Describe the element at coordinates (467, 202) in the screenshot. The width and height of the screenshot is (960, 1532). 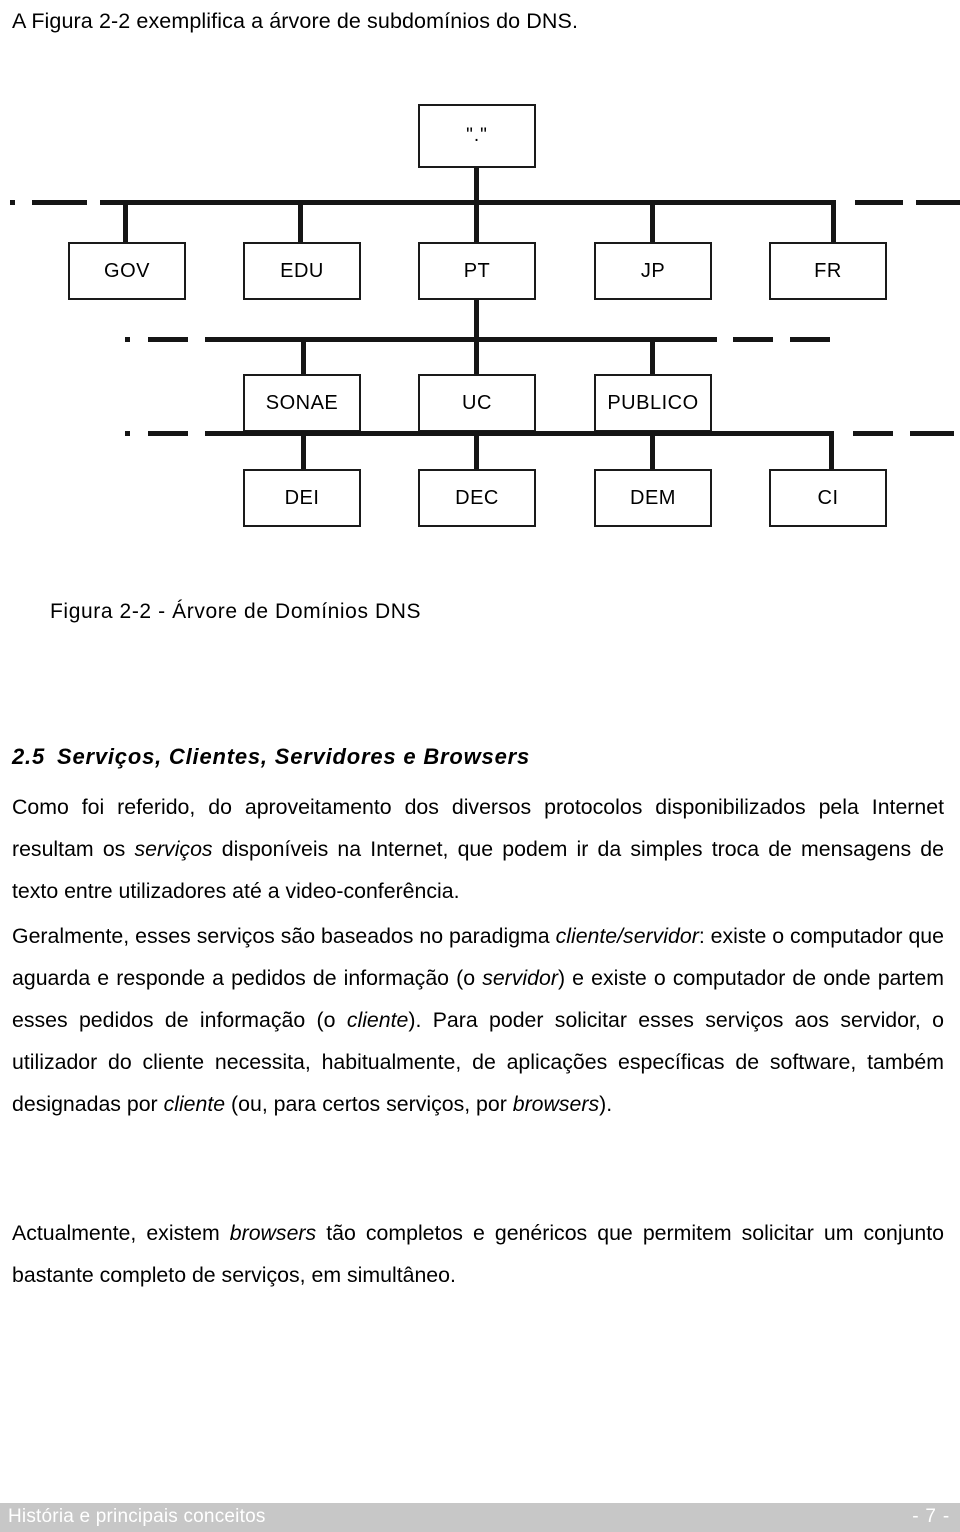
I see `bus1-main` at that location.